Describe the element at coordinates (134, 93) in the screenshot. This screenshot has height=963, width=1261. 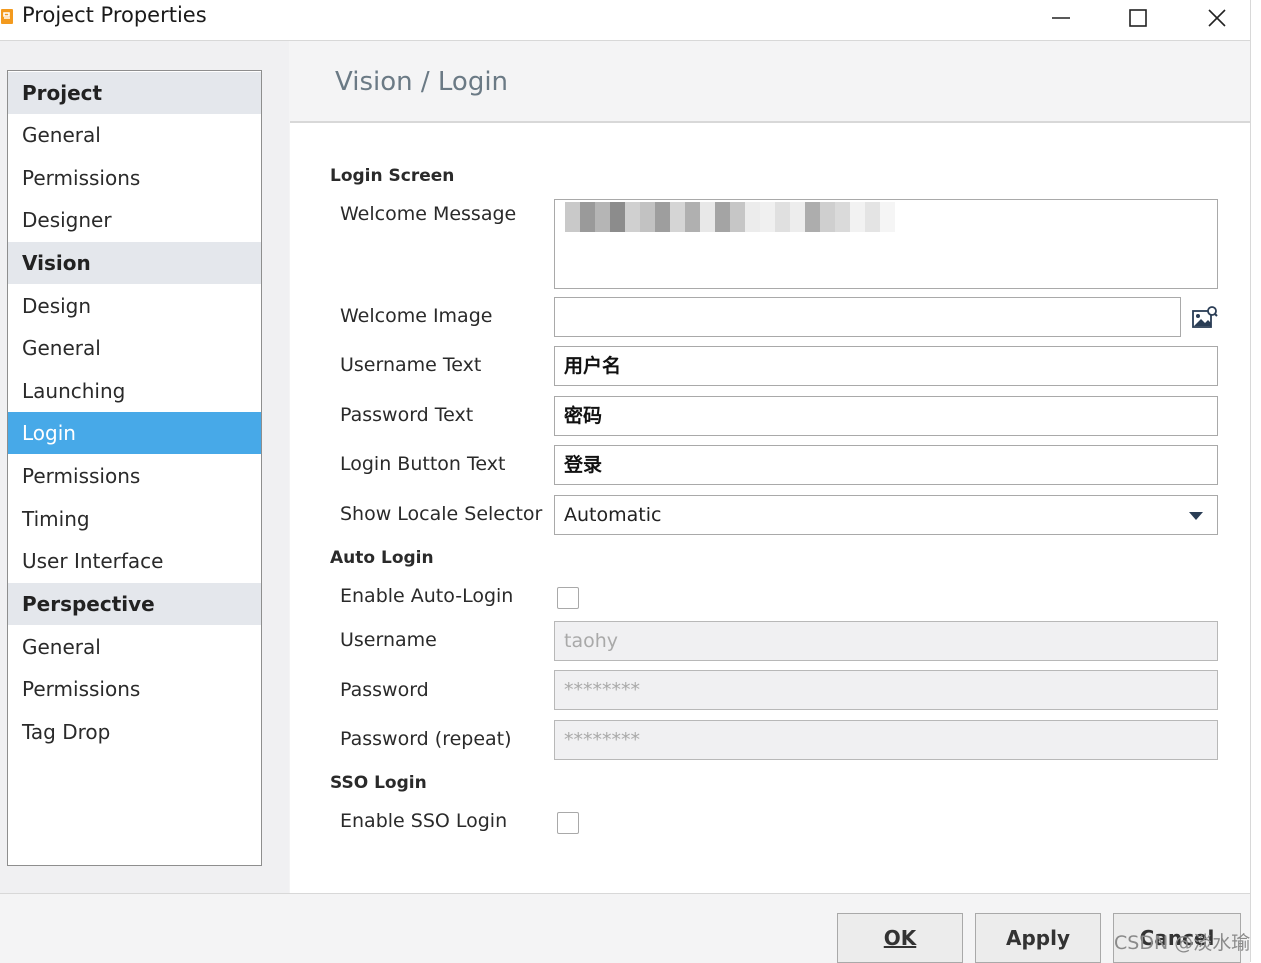
I see `sidebar-group-project: Project` at that location.